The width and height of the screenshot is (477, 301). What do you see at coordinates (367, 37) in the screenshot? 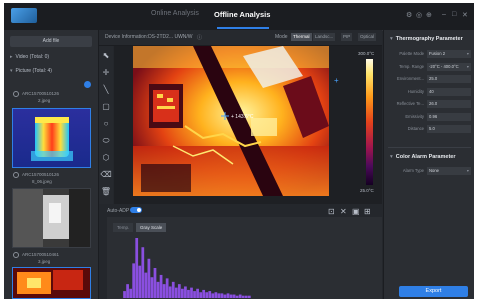
I see `mode-optical-button: Optical` at bounding box center [367, 37].